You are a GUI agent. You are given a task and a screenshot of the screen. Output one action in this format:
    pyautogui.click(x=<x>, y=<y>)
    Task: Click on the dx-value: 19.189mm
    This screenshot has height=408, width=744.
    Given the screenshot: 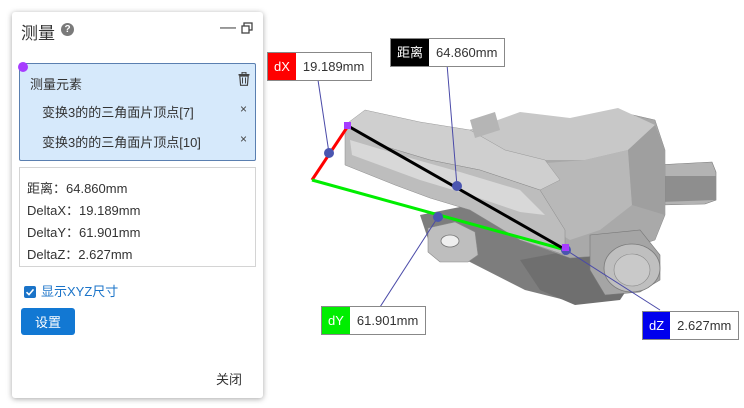 What is the action you would take?
    pyautogui.click(x=333, y=66)
    